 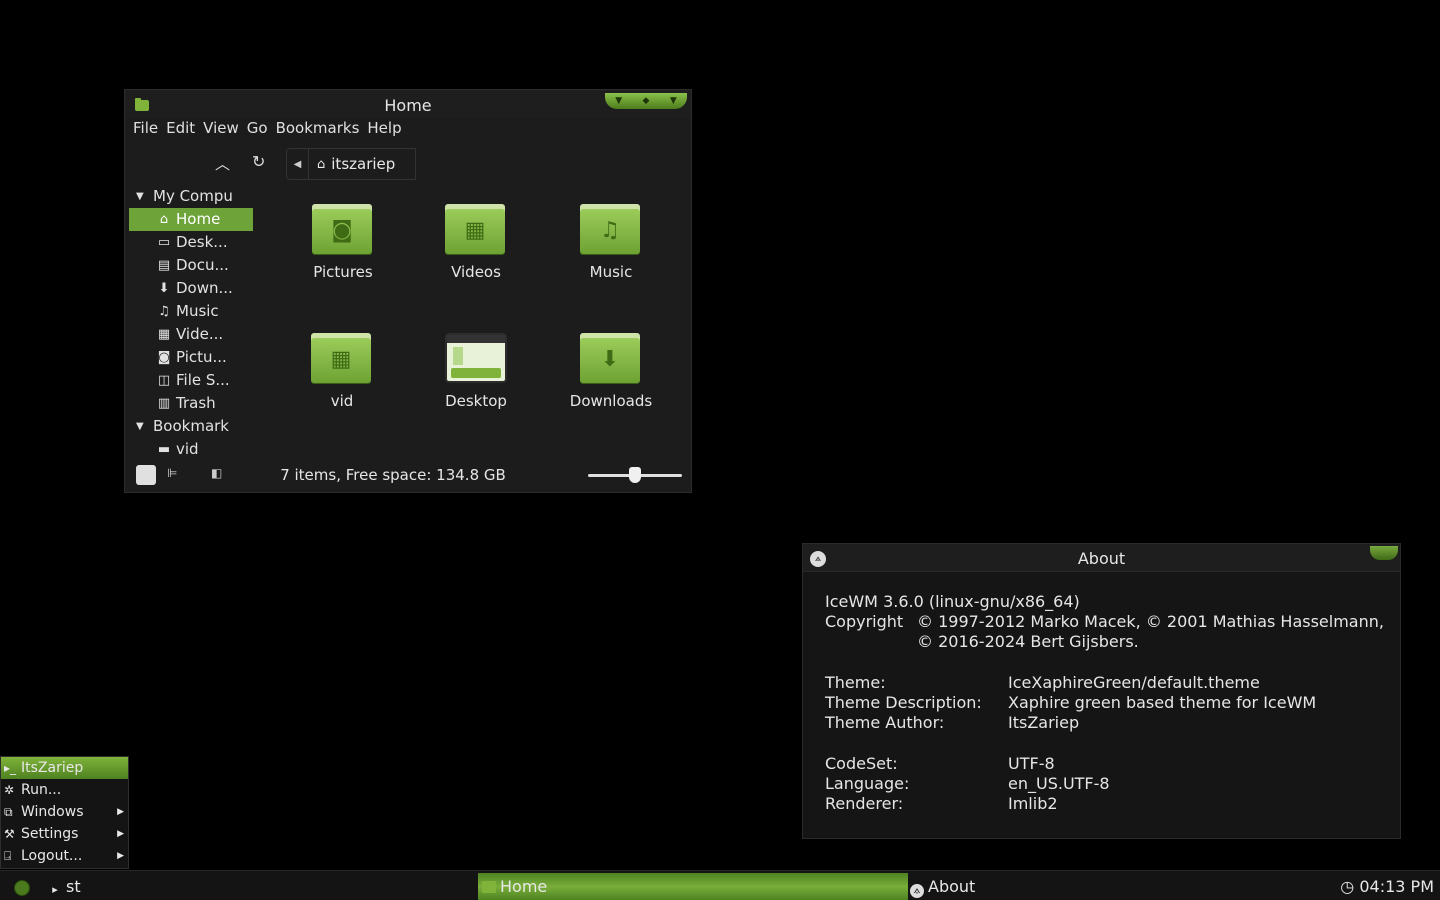 What do you see at coordinates (8, 856) in the screenshot?
I see `logout-icon: ⍈` at bounding box center [8, 856].